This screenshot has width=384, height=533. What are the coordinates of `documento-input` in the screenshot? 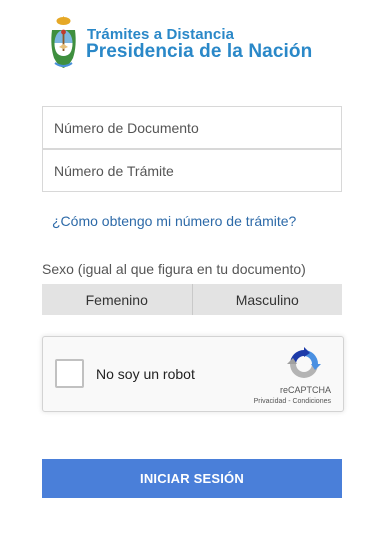 It's located at (192, 127).